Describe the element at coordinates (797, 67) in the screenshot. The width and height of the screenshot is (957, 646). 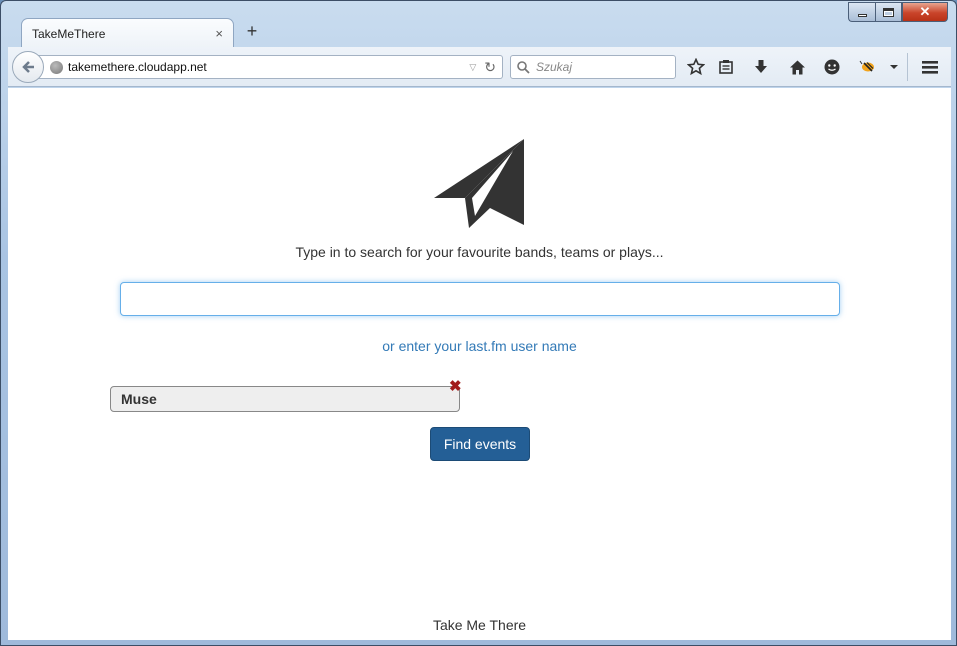
I see `home-icon` at that location.